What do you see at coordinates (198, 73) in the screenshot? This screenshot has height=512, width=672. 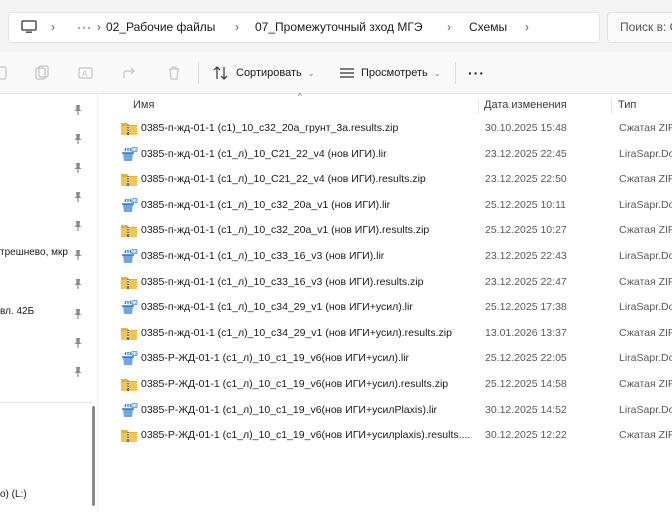 I see `toolbar-divider` at bounding box center [198, 73].